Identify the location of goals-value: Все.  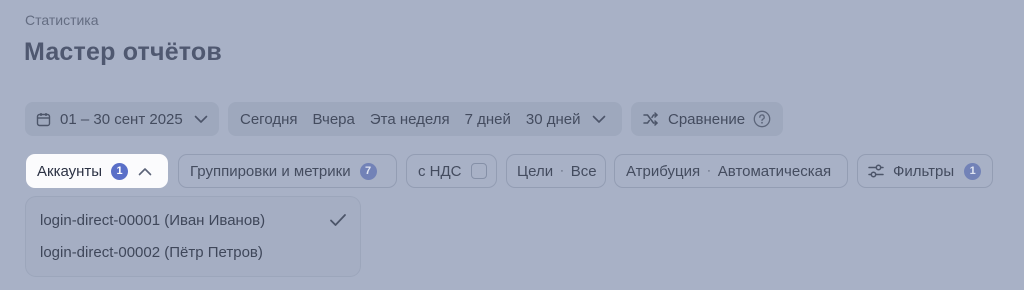
(583, 171).